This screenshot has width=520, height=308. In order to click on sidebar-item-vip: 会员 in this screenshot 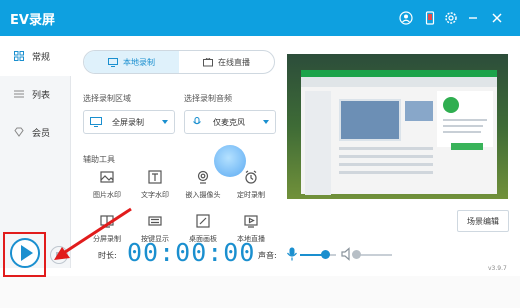, I will do `click(35, 132)`.